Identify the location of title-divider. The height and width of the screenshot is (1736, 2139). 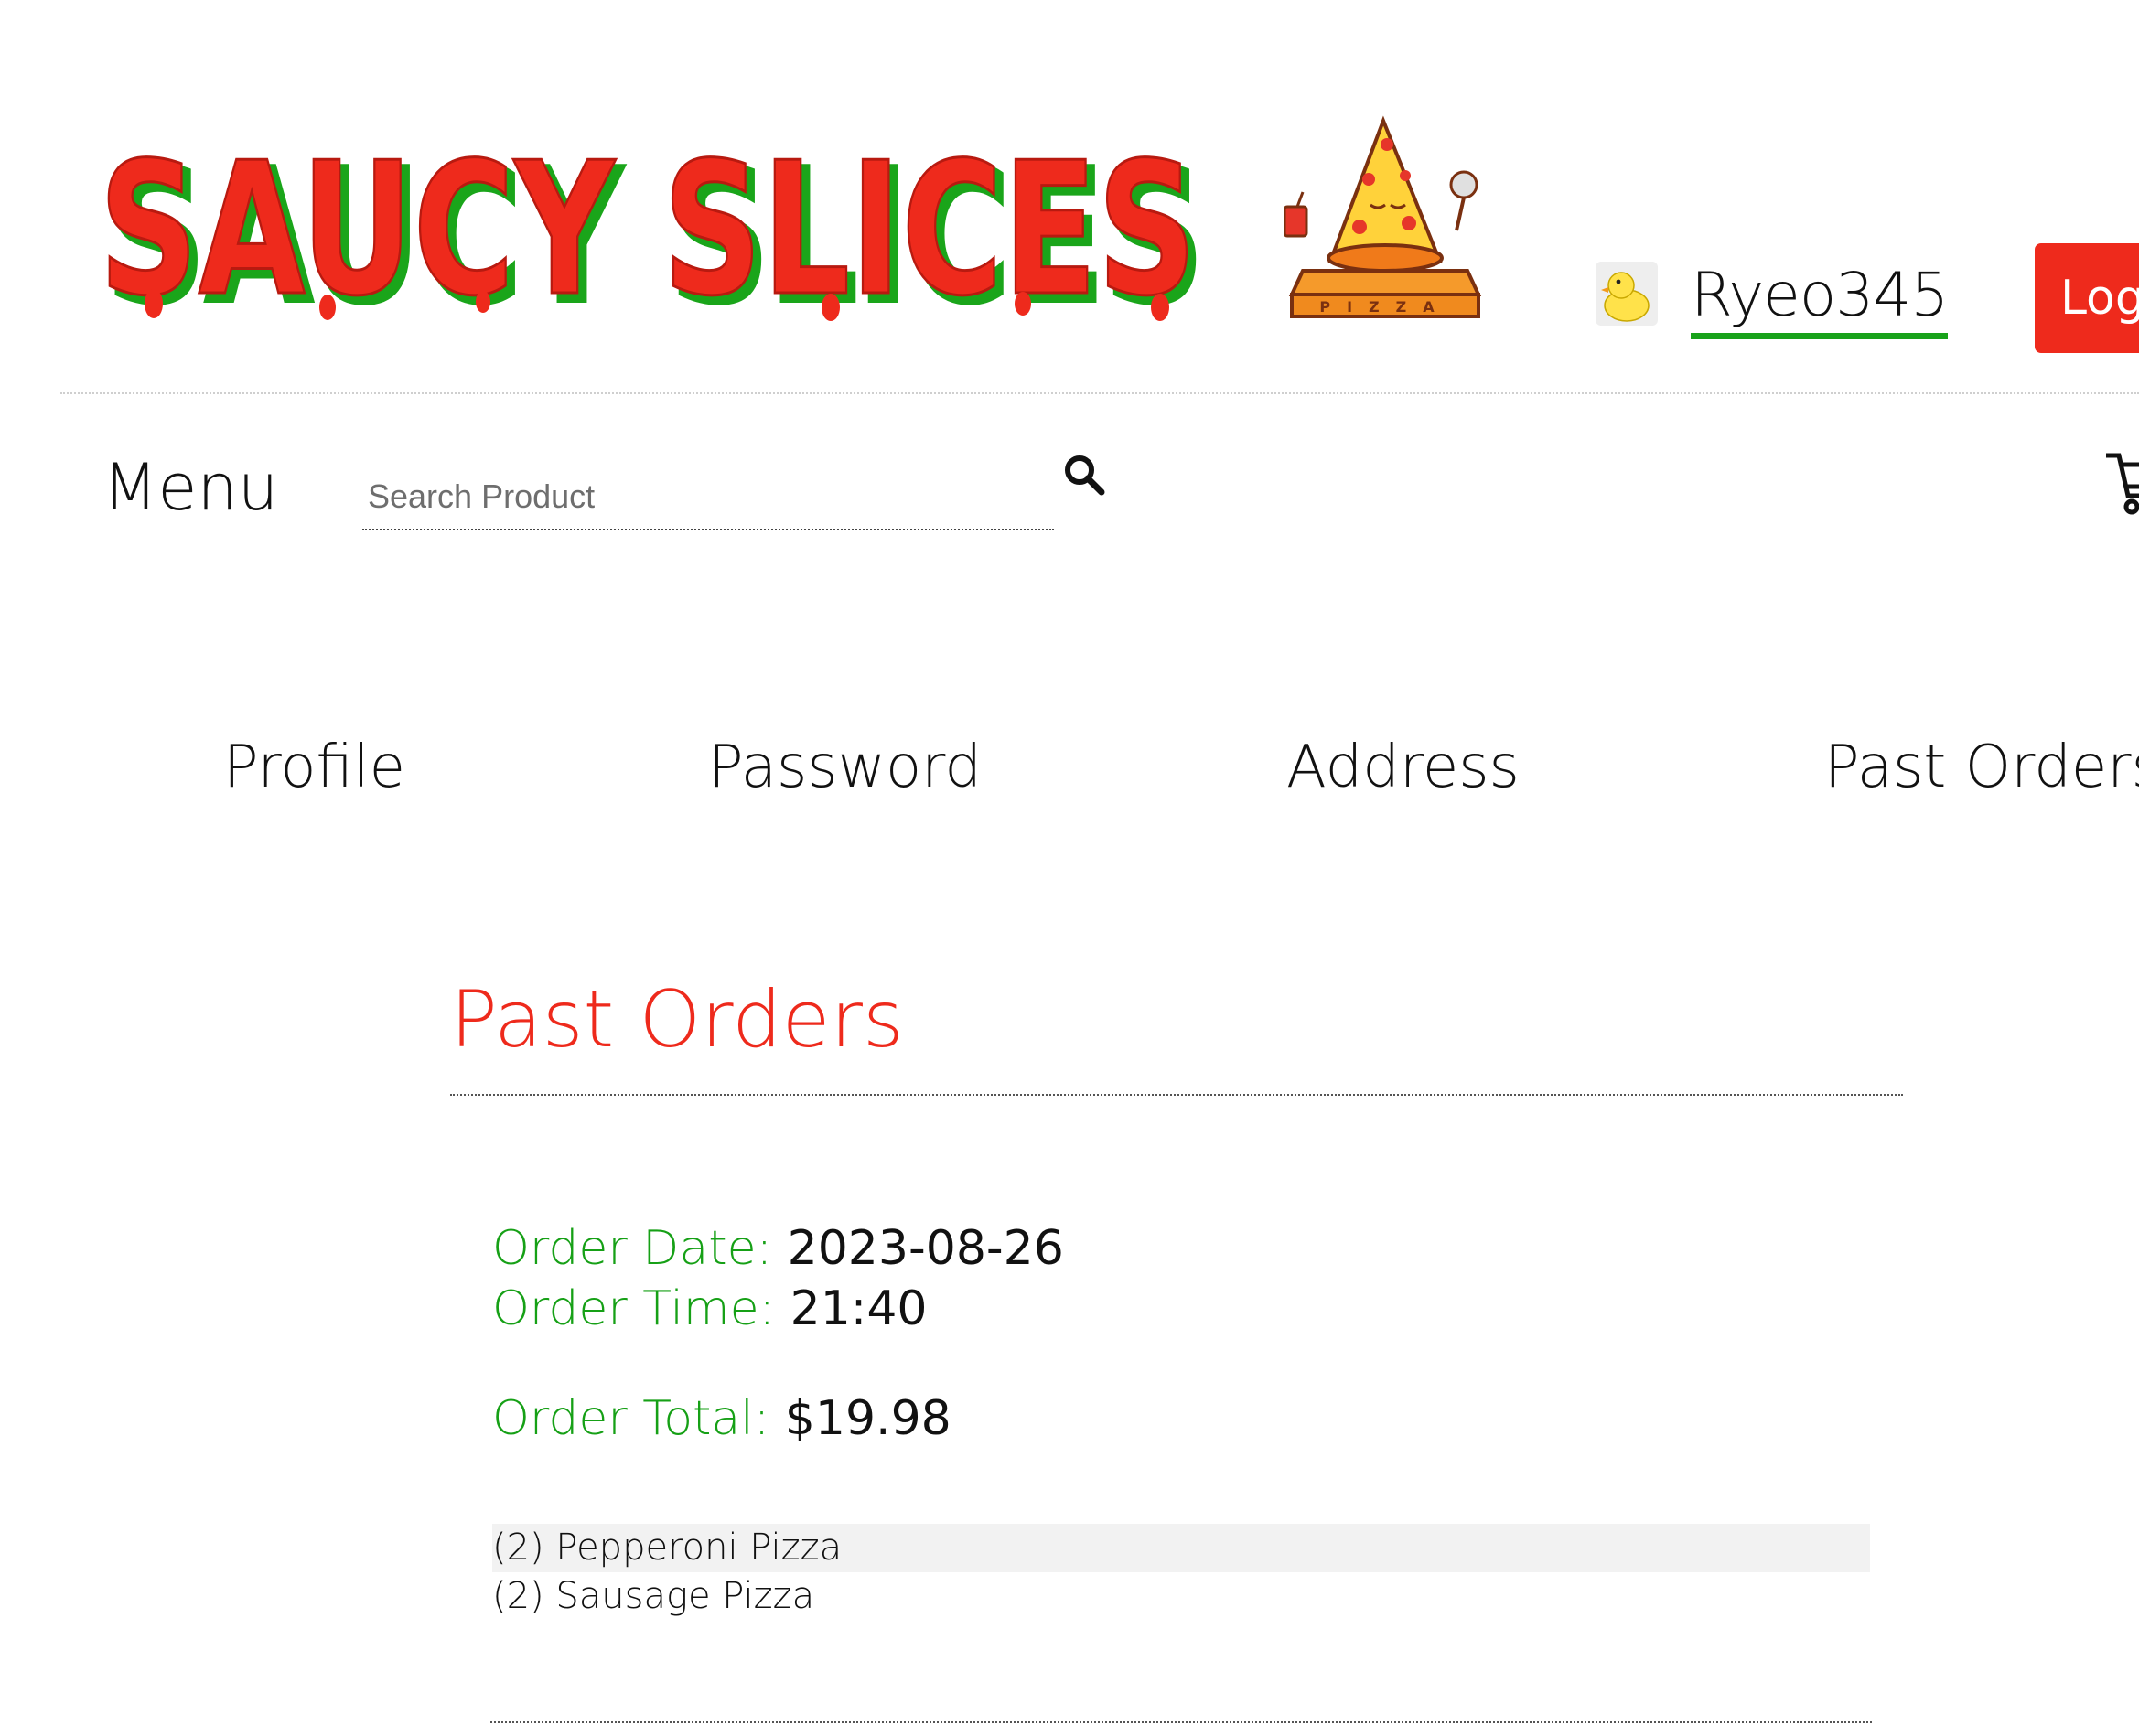
(1176, 1095).